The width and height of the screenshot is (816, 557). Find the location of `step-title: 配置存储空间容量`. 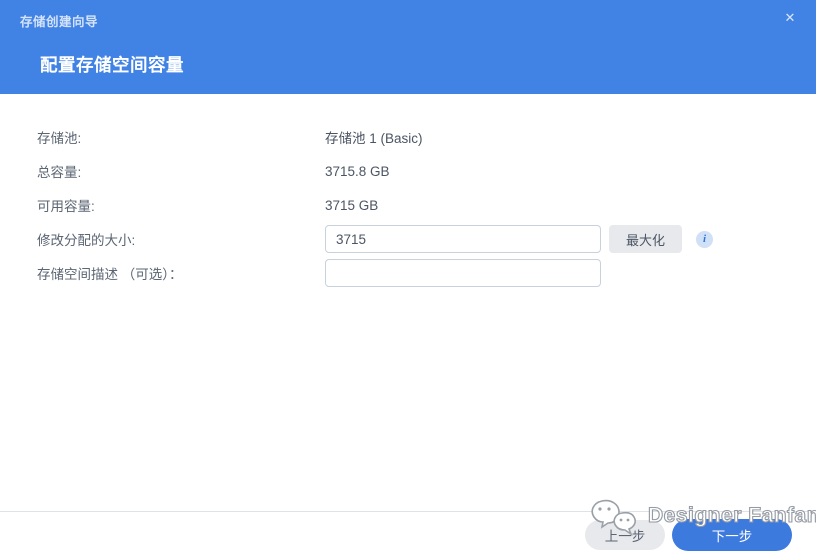

step-title: 配置存储空间容量 is located at coordinates (112, 65).